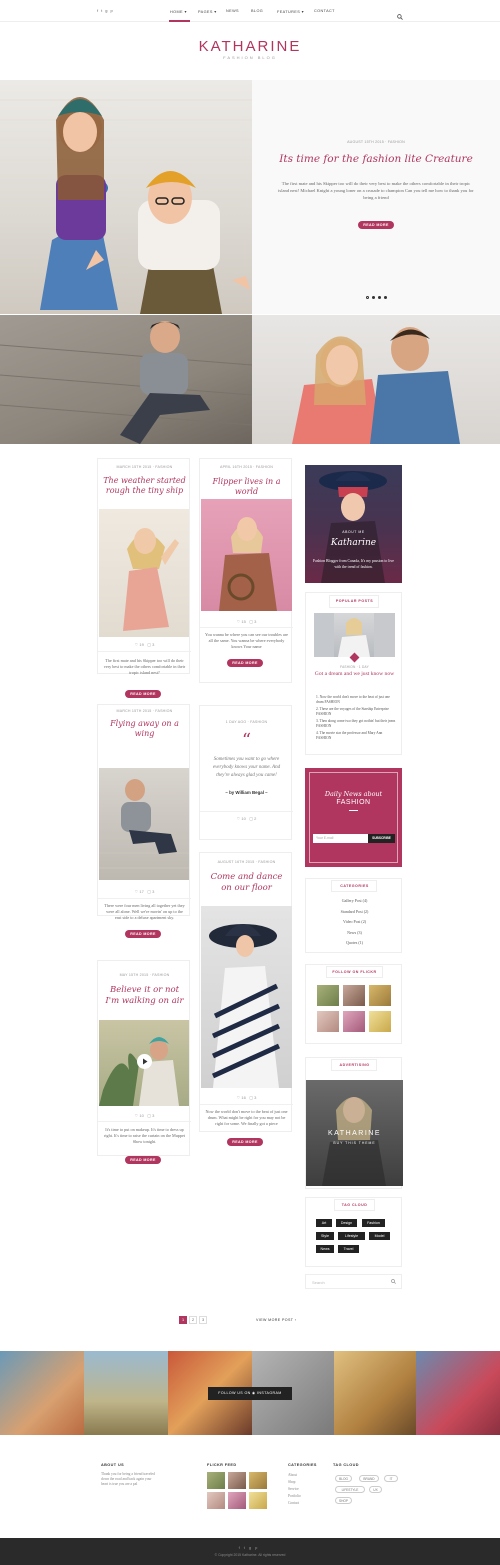 Image resolution: width=500 pixels, height=1565 pixels. I want to click on footer-category-link: Shop, so click(294, 1482).